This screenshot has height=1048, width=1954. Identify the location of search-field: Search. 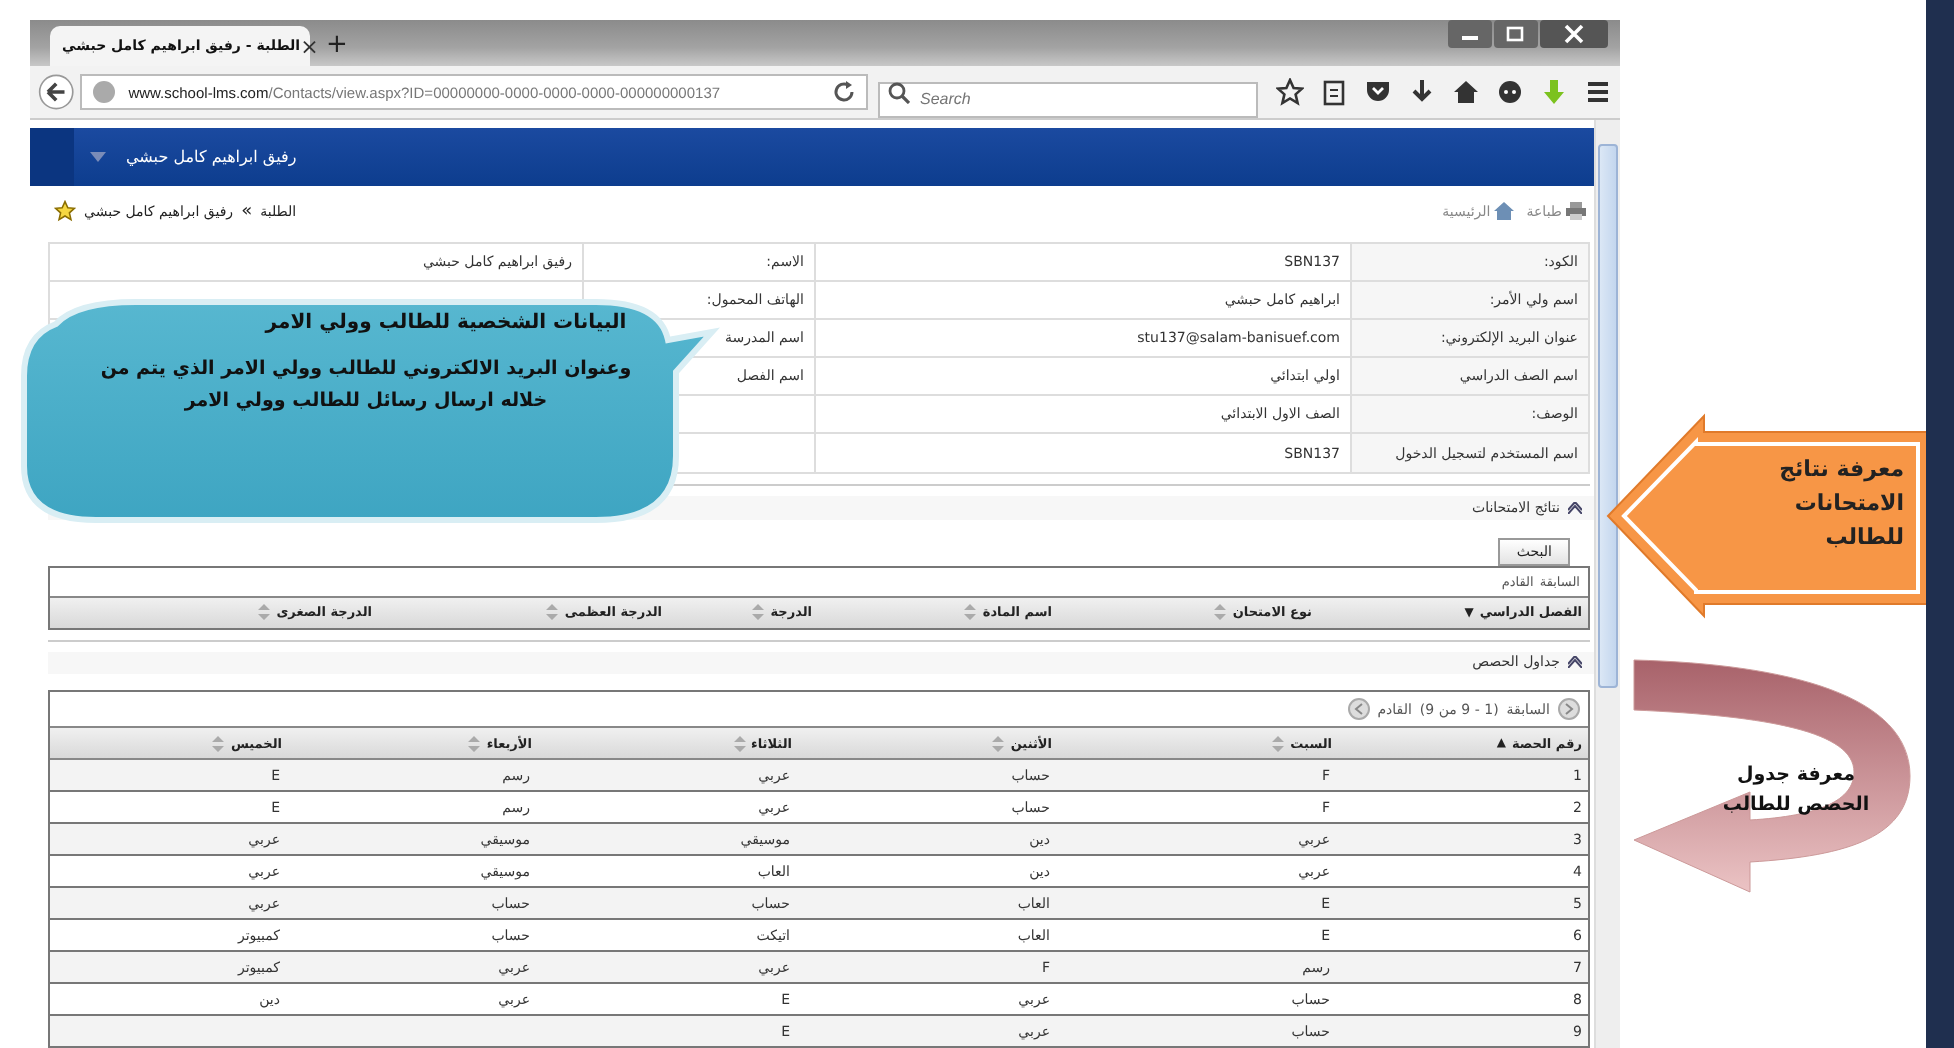
(1068, 99).